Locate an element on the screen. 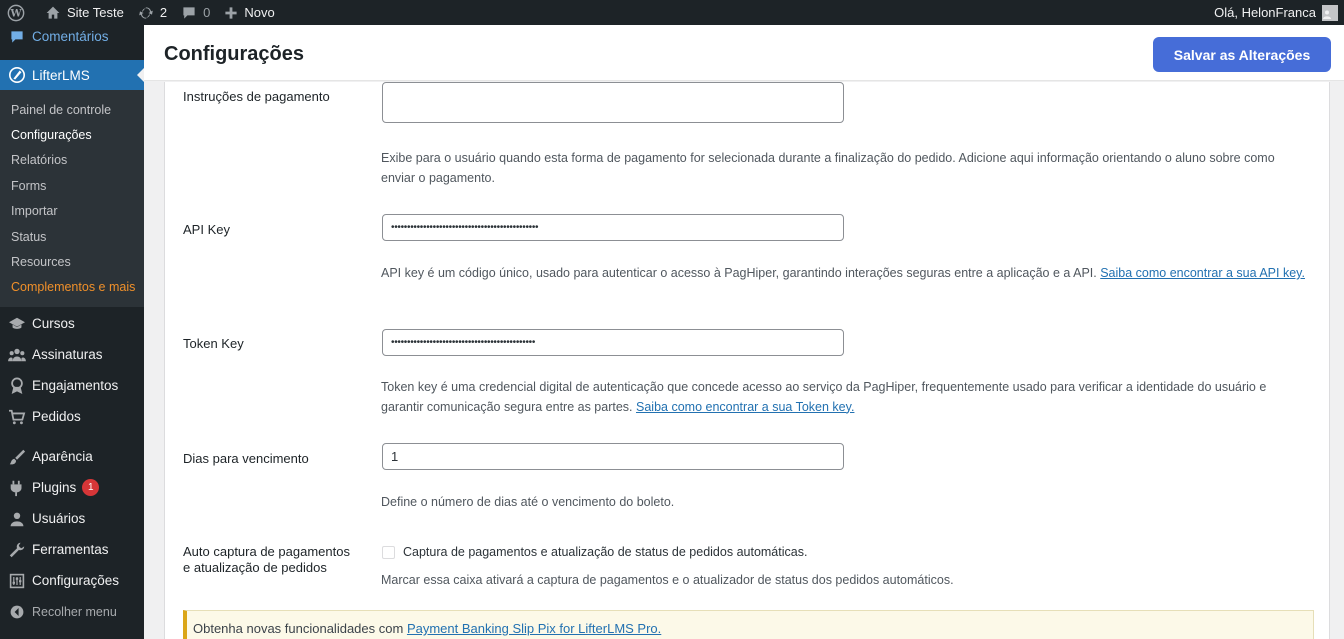 This screenshot has height=639, width=1344. sidebar-item-label: Comentários is located at coordinates (70, 36).